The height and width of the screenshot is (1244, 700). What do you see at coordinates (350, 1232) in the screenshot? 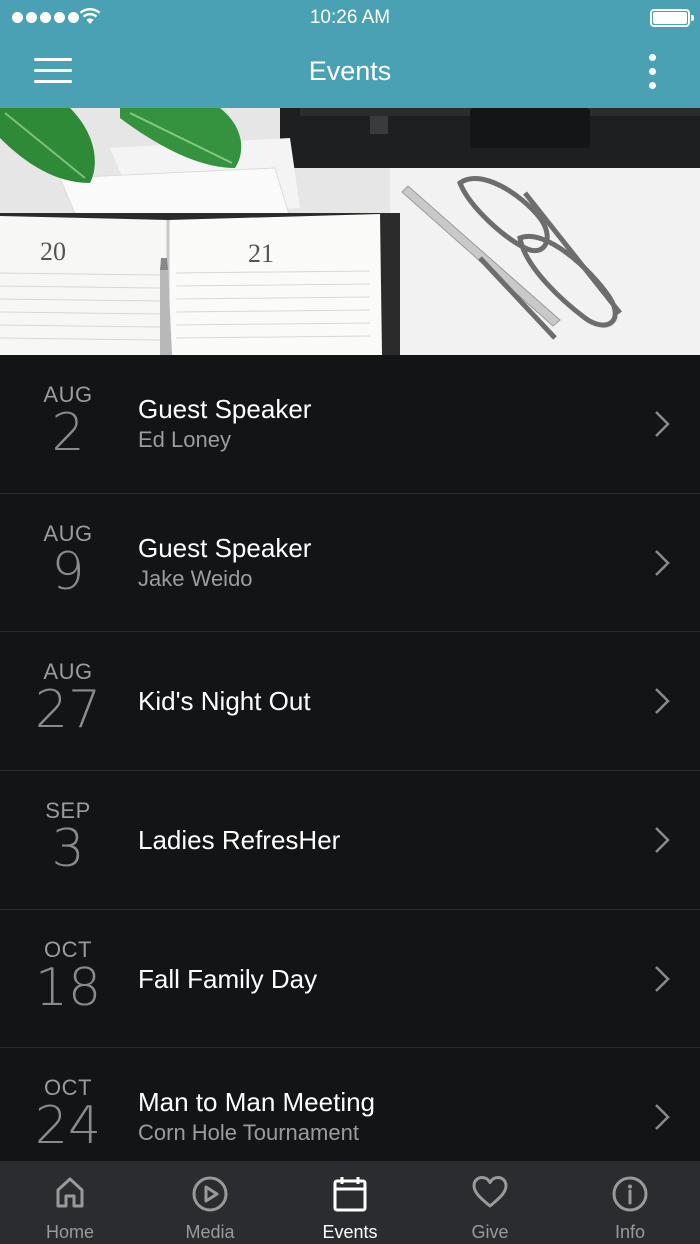
I see `tab-label: Events` at bounding box center [350, 1232].